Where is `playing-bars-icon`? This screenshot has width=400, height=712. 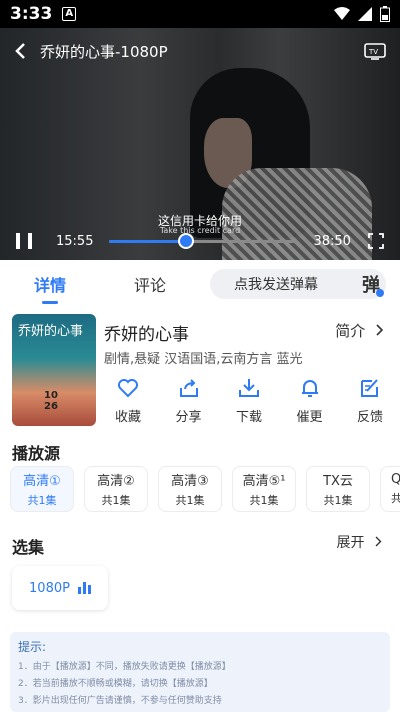 playing-bars-icon is located at coordinates (84, 588).